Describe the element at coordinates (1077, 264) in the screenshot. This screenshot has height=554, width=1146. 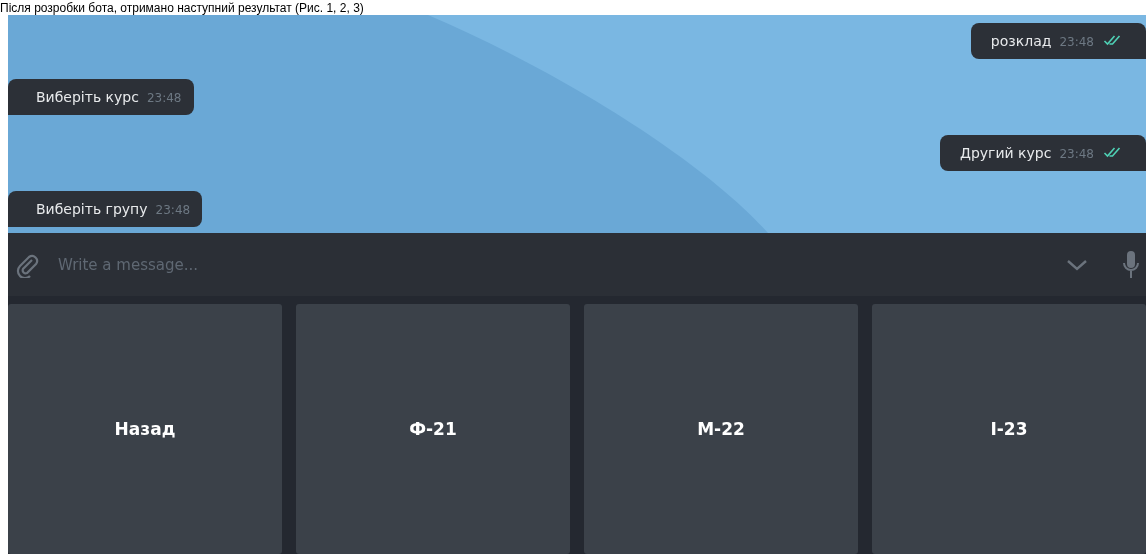
I see `chevron-down-icon` at that location.